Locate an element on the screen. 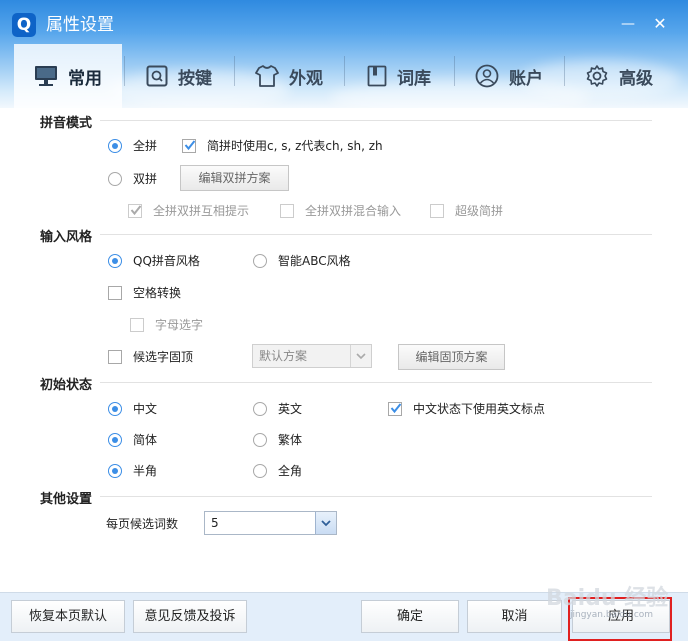 The image size is (688, 641). option-label: 中文 is located at coordinates (145, 409).